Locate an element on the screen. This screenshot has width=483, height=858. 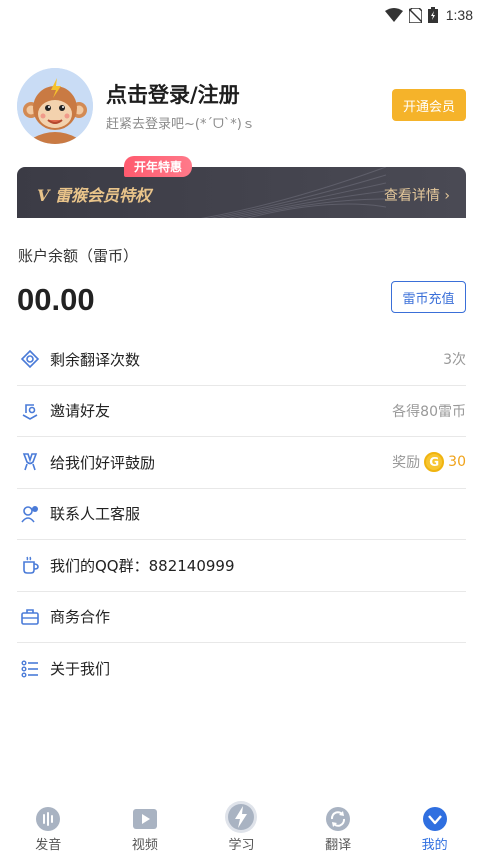
translate-count-value: 3次 is located at coordinates (454, 360).